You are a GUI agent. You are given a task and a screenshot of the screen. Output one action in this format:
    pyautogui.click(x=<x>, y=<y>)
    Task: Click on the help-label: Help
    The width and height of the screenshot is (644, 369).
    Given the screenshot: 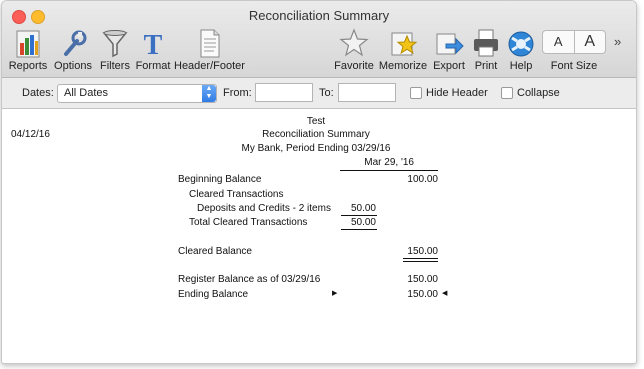 What is the action you would take?
    pyautogui.click(x=521, y=66)
    